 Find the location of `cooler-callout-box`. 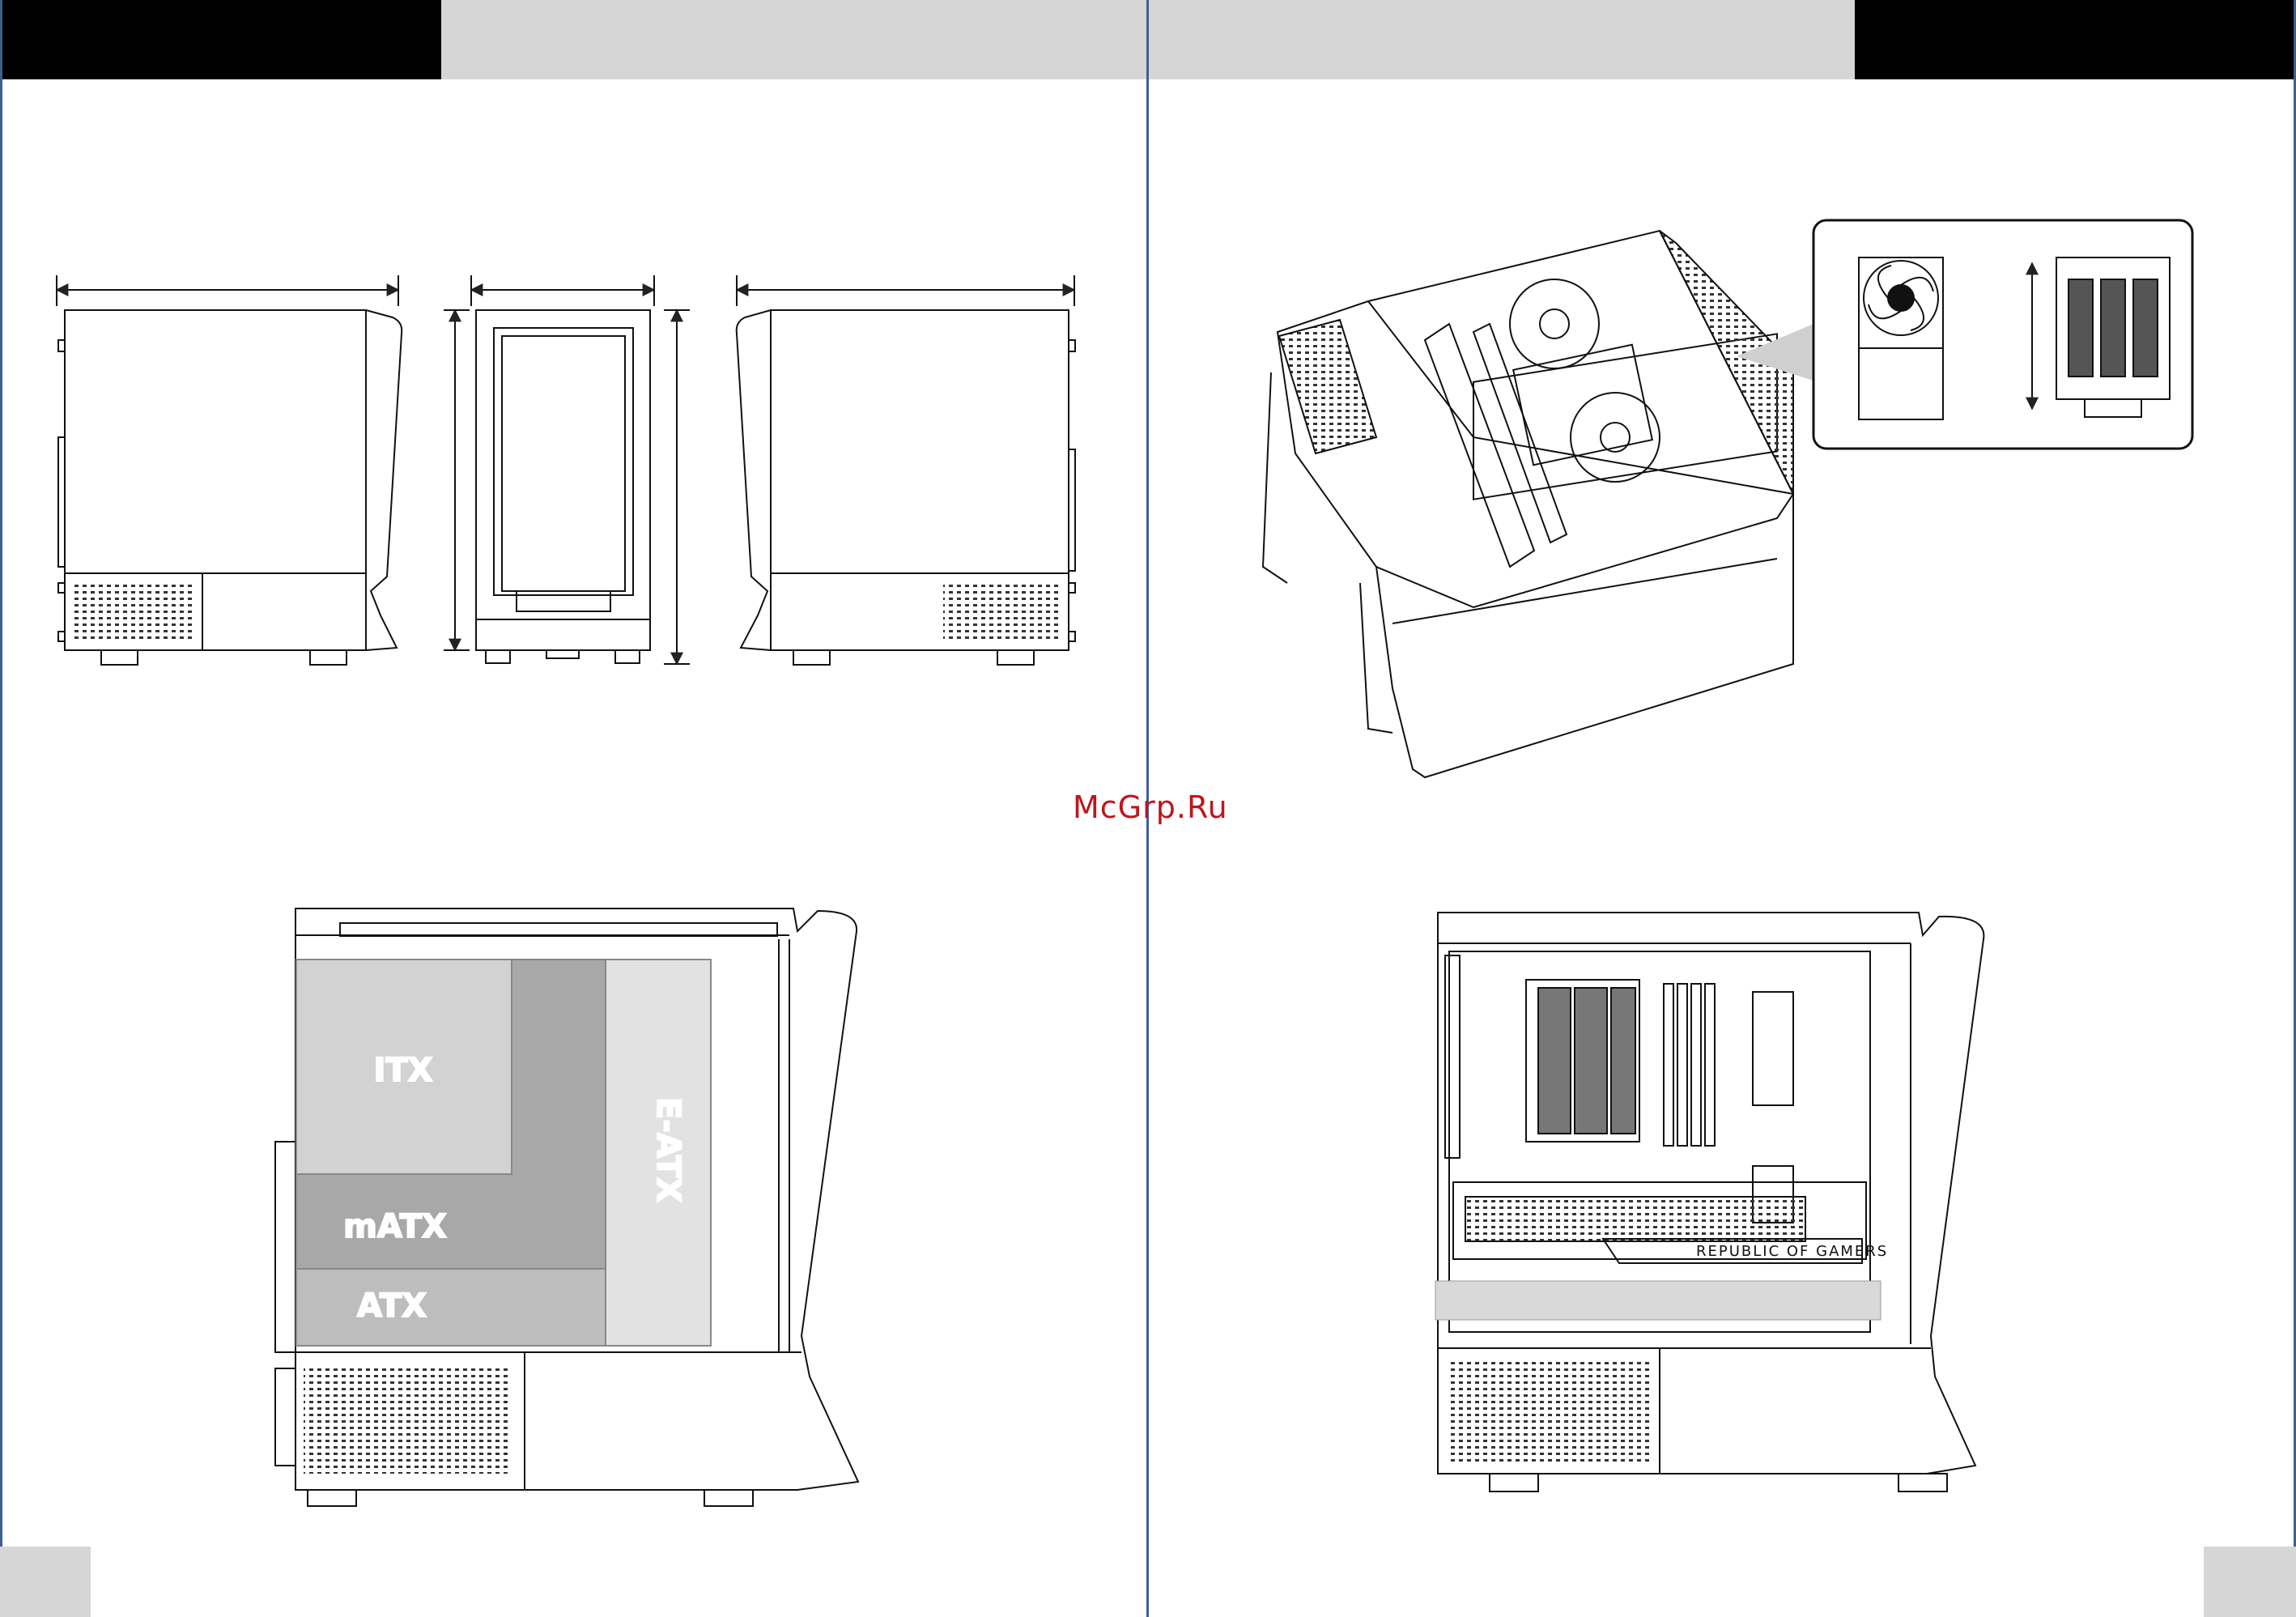

cooler-callout-box is located at coordinates (2003, 334).